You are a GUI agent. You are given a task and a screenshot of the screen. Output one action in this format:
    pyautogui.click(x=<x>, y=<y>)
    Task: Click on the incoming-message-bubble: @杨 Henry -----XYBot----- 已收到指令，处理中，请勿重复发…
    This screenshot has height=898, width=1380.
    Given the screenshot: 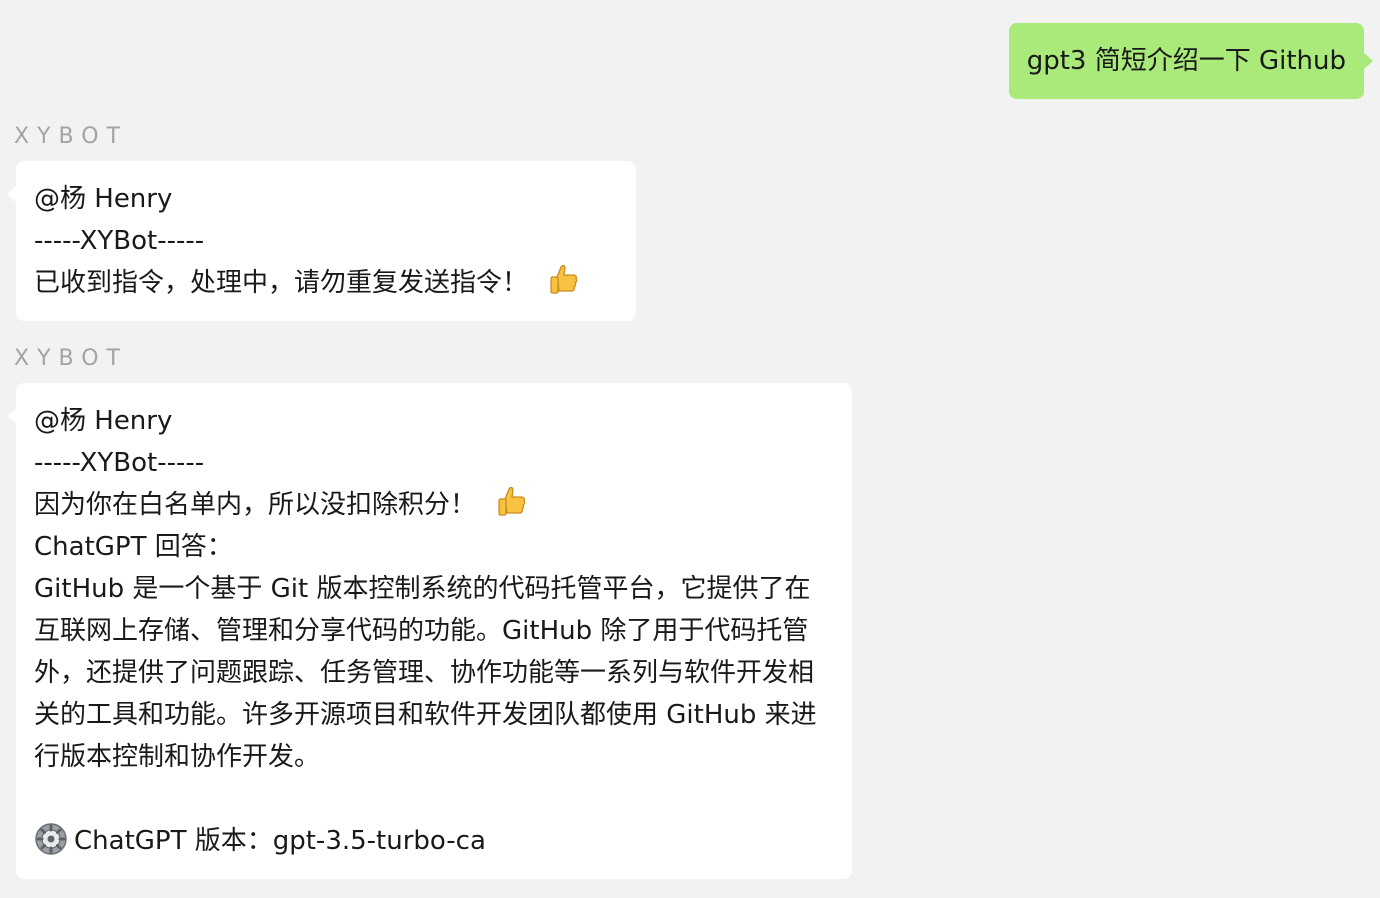 What is the action you would take?
    pyautogui.click(x=321, y=241)
    